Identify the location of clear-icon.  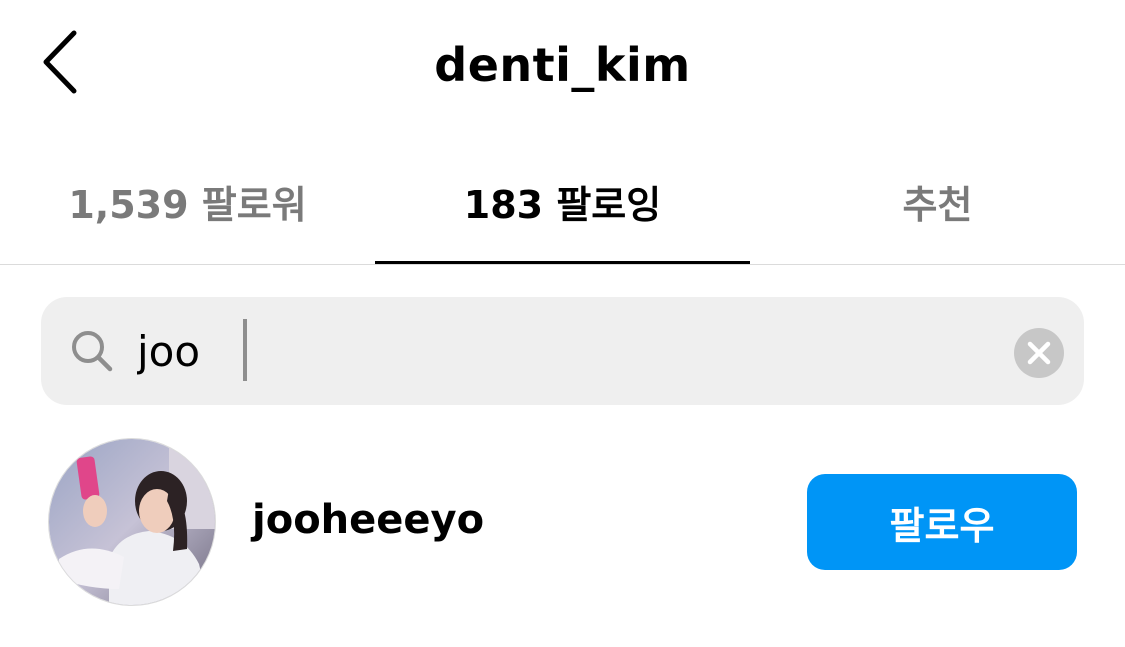
(1039, 353).